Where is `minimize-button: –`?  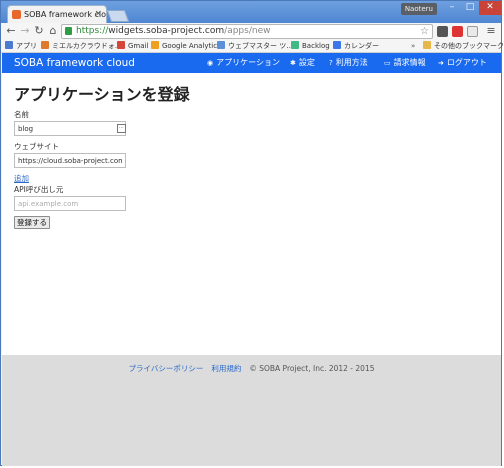 minimize-button: – is located at coordinates (452, 8).